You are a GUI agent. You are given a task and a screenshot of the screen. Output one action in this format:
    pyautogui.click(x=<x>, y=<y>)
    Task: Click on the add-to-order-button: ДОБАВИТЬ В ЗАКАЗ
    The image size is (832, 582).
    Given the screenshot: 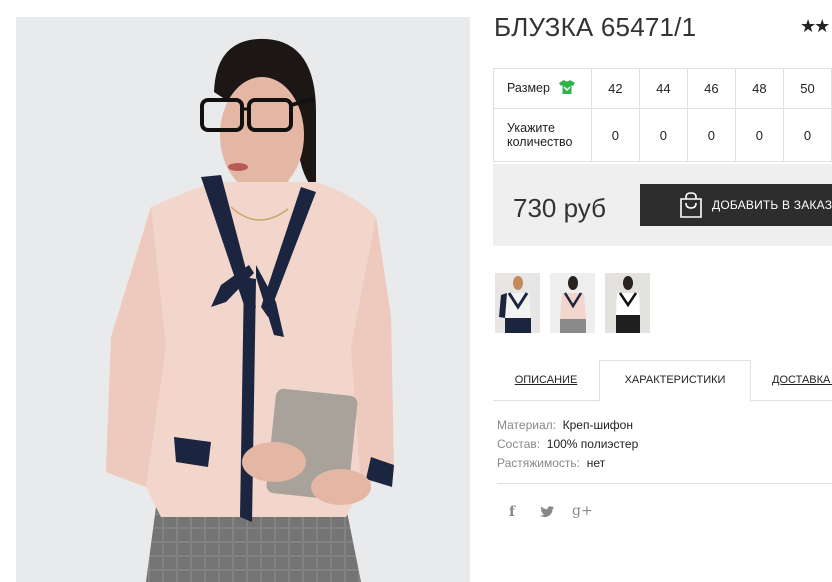 What is the action you would take?
    pyautogui.click(x=736, y=205)
    